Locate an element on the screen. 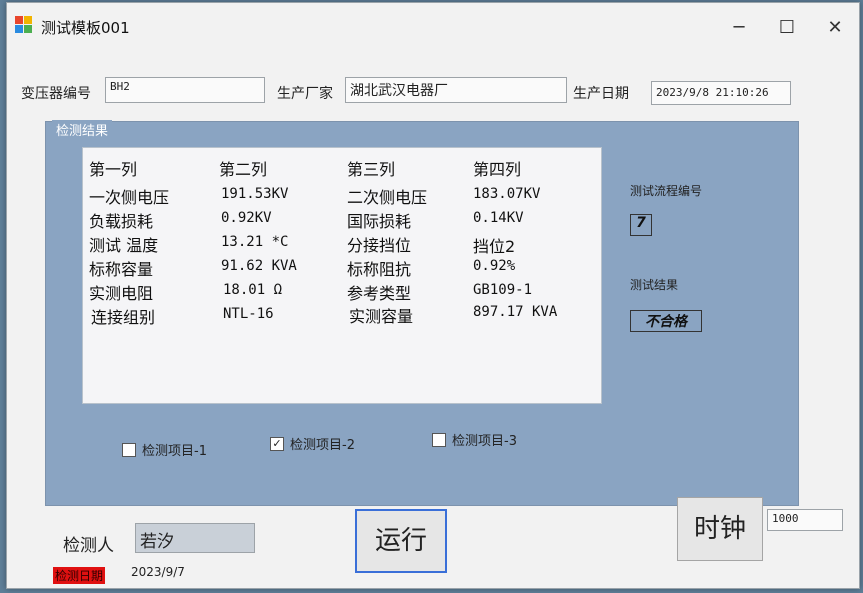  inspection-date-value: 2023/9/7 is located at coordinates (158, 572).